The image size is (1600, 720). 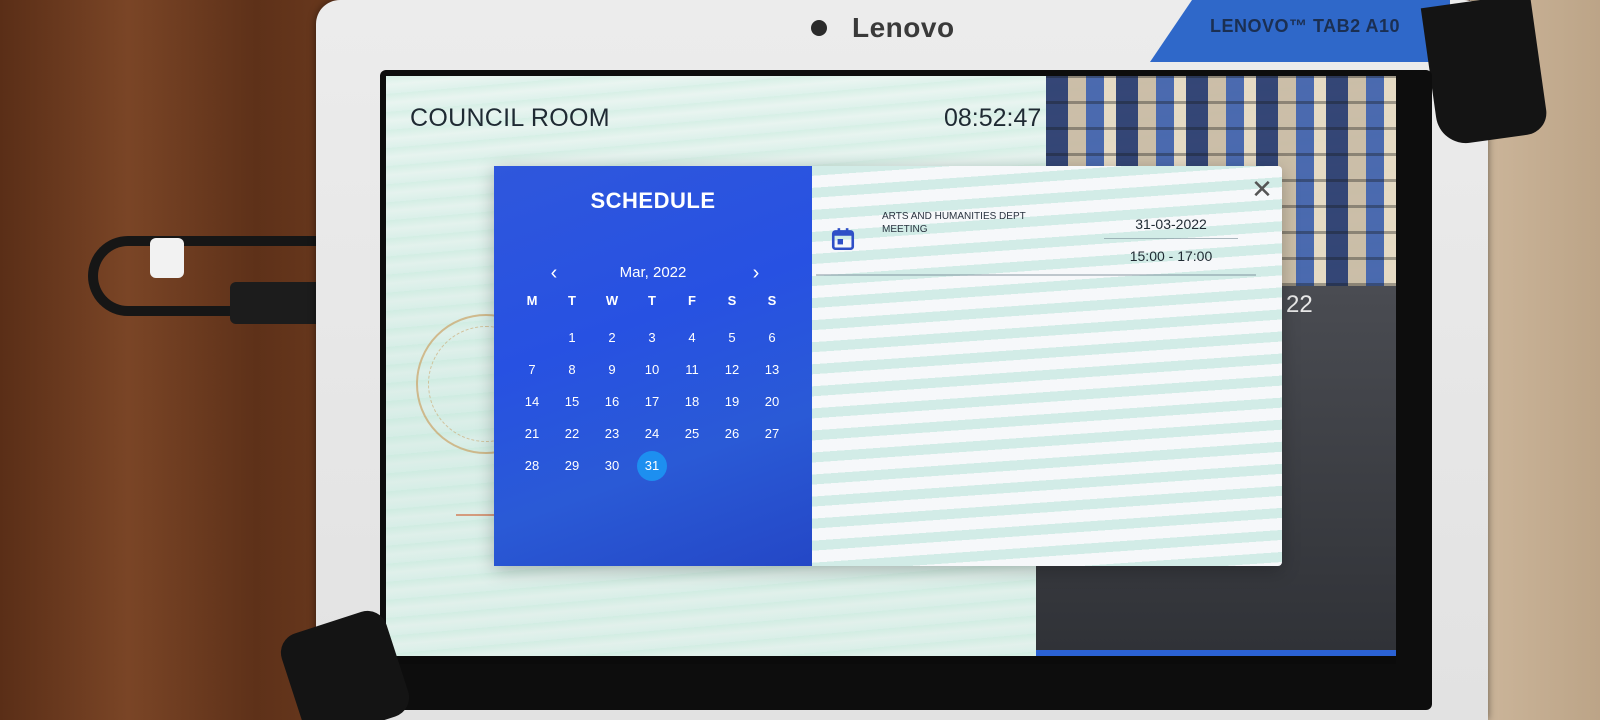 I want to click on calendar-day-cell: 15, so click(x=572, y=402).